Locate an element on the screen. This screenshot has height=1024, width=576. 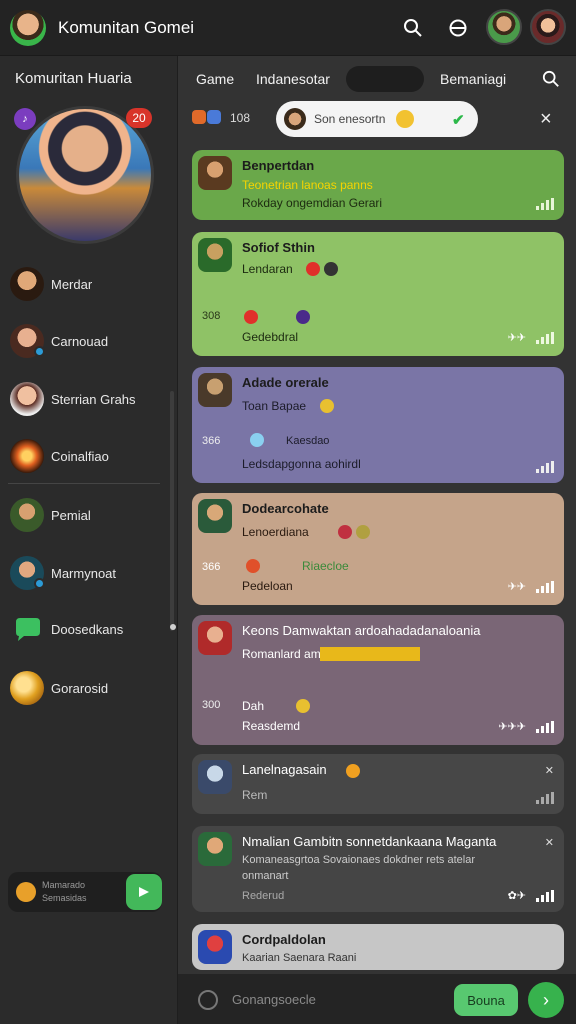
chat-card: Cordpaldolan Kaarian Saenara Raani is located at coordinates (378, 947).